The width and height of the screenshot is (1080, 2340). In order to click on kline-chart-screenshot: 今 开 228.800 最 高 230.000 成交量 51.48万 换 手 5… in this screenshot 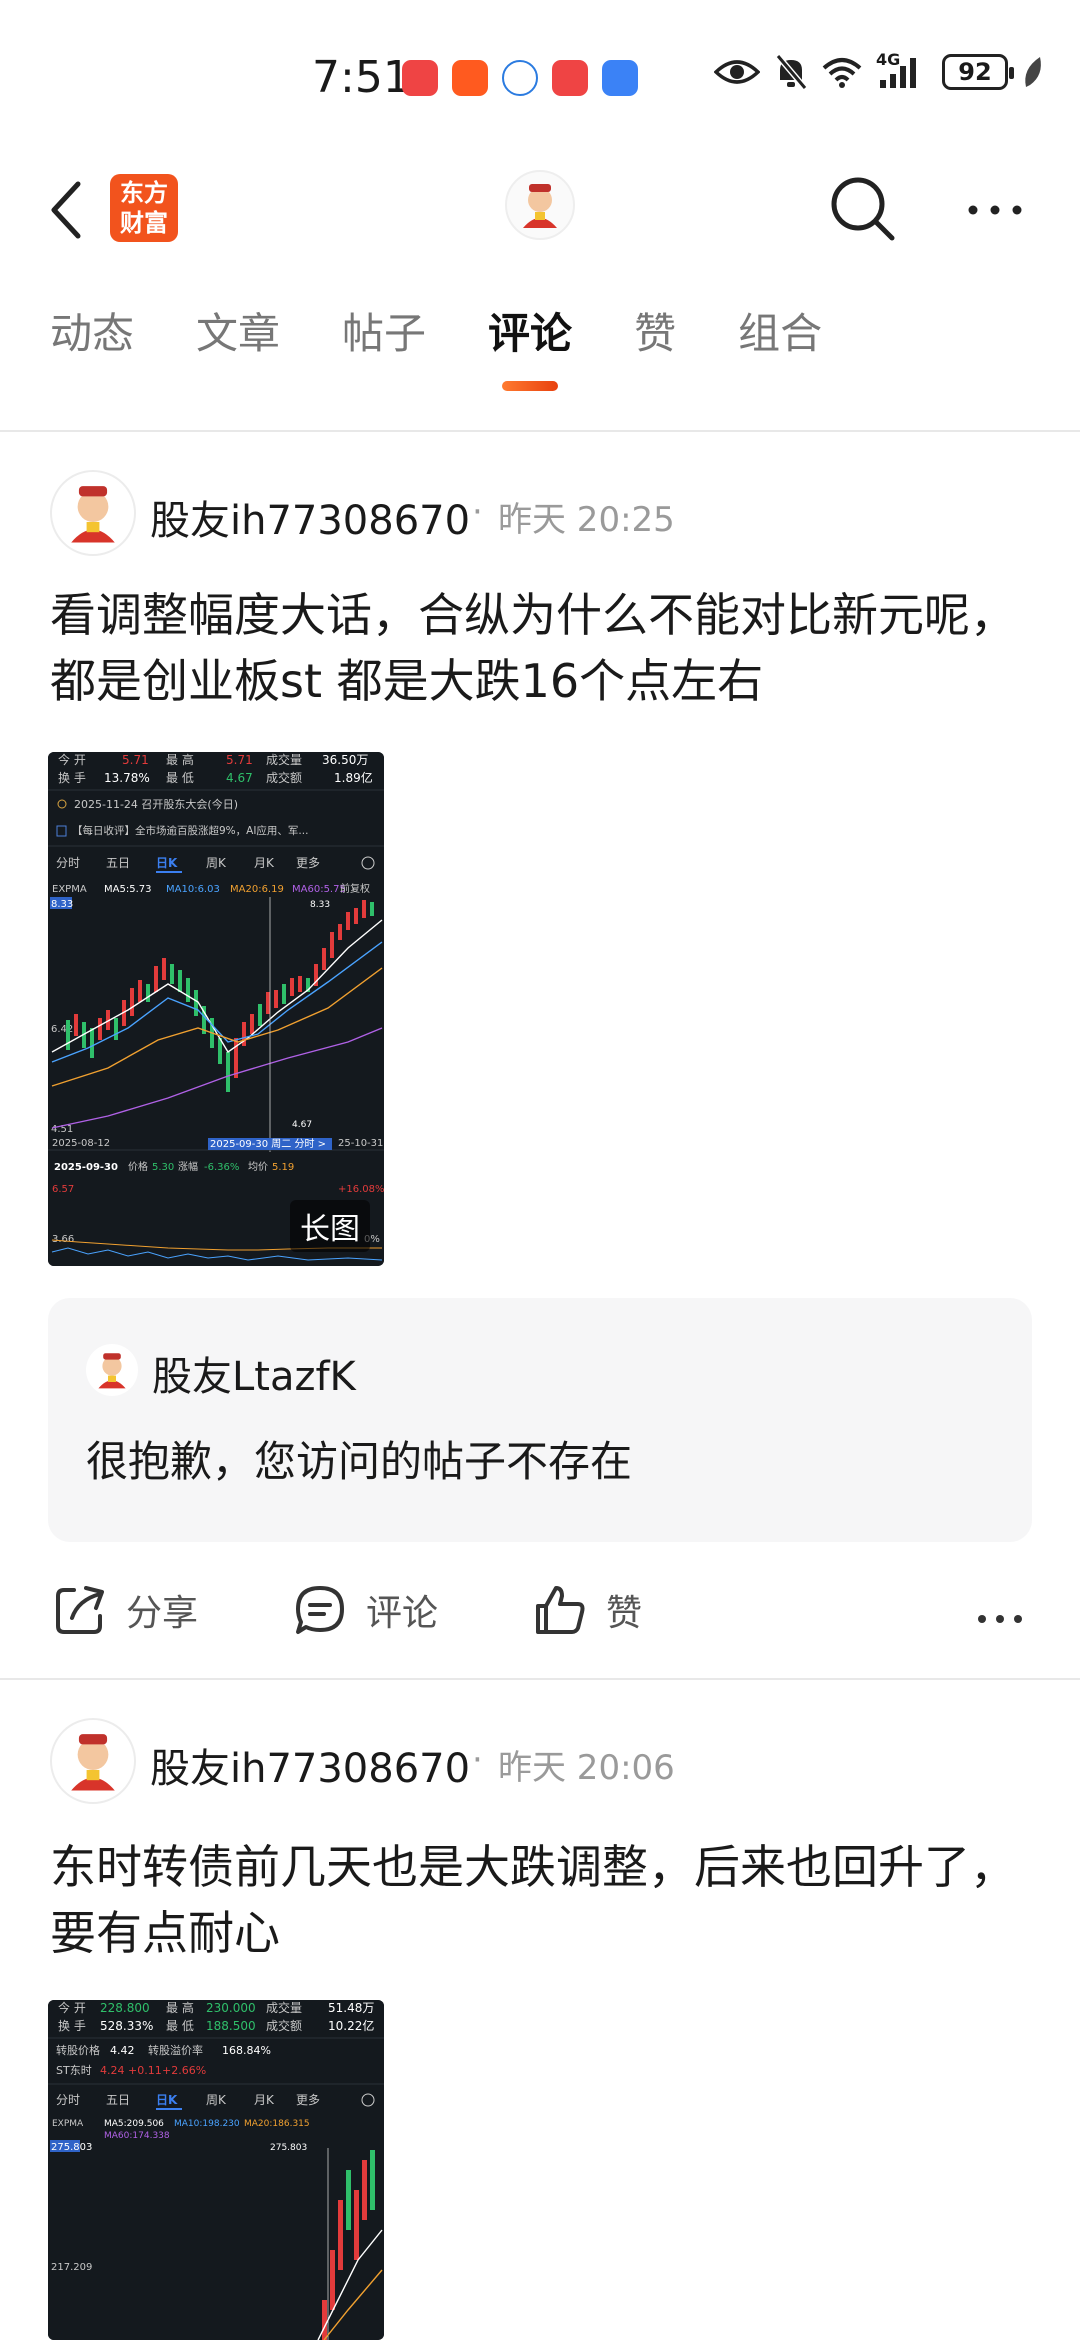, I will do `click(216, 2170)`.